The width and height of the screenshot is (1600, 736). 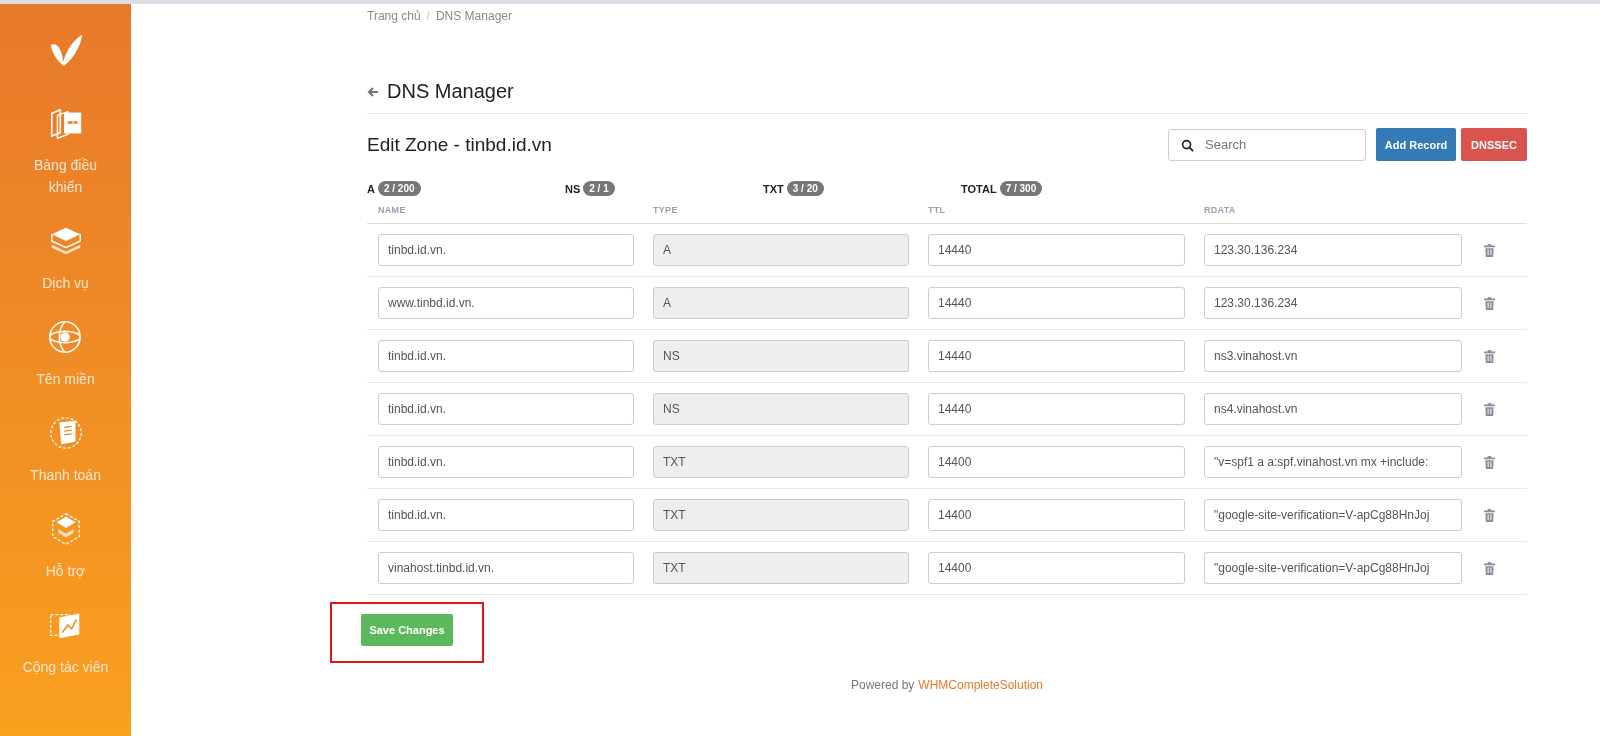 What do you see at coordinates (473, 19) in the screenshot?
I see `breadcrumb-link: DNS Manager` at bounding box center [473, 19].